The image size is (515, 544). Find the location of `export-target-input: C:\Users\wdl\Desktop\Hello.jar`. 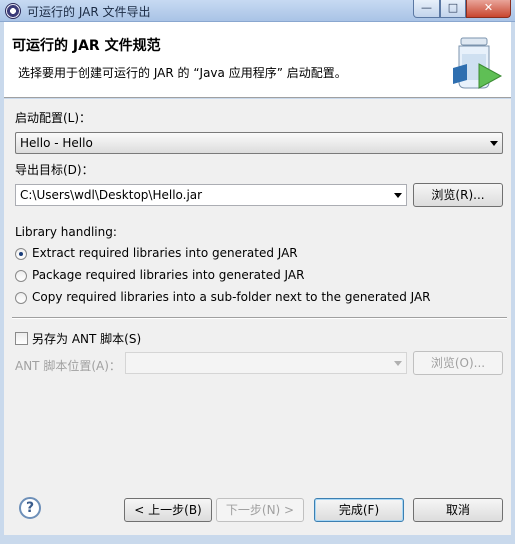

export-target-input: C:\Users\wdl\Desktop\Hello.jar is located at coordinates (211, 195).